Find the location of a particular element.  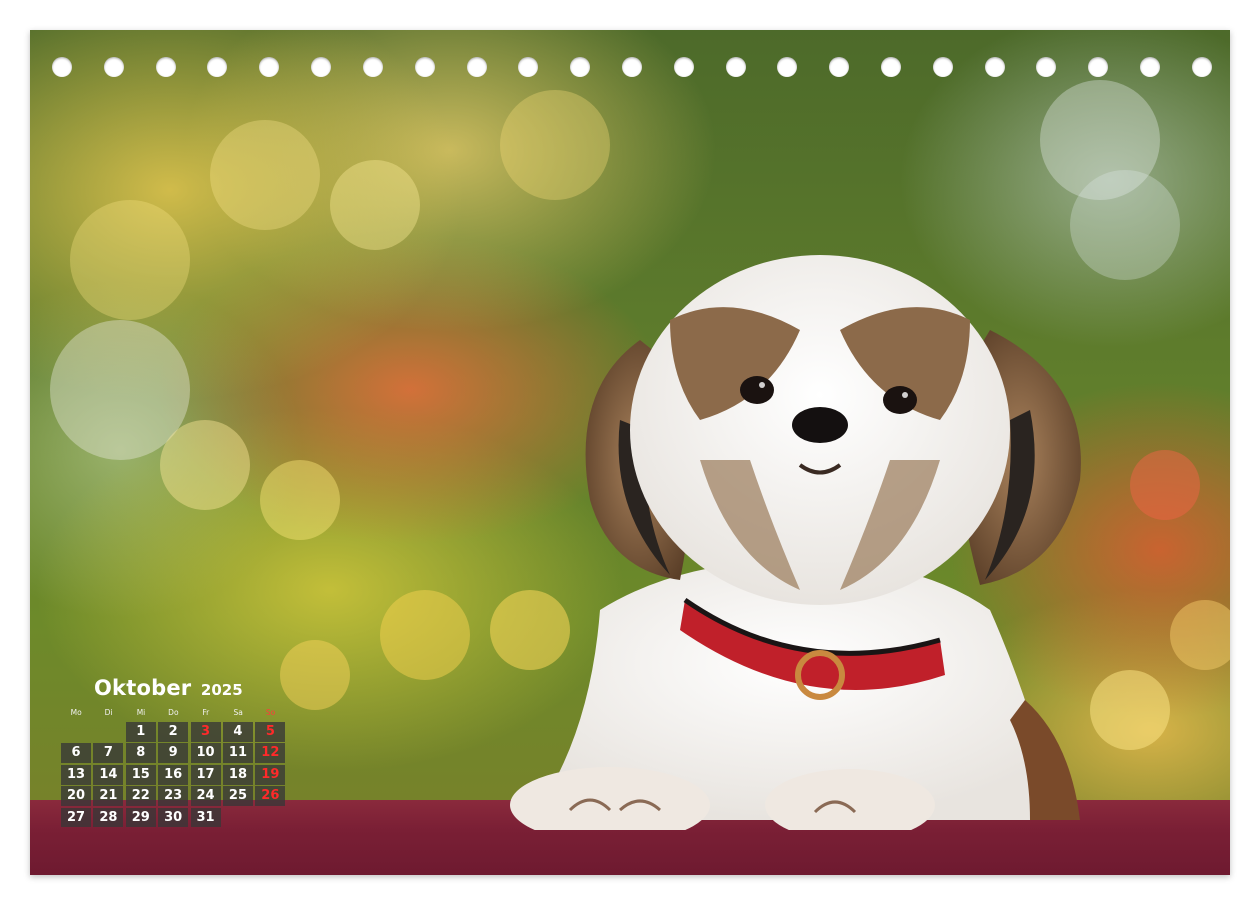

calendar-day: 10 is located at coordinates (205, 753).